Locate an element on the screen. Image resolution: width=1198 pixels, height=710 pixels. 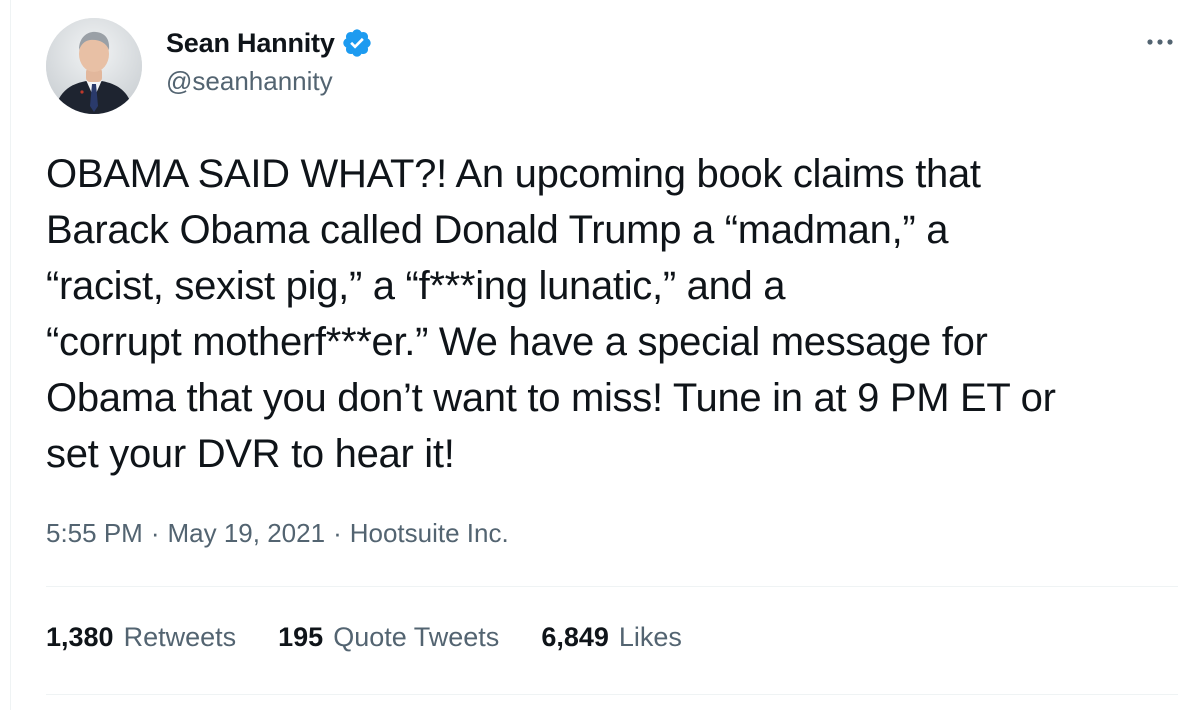
more-options-icon is located at coordinates (1160, 42).